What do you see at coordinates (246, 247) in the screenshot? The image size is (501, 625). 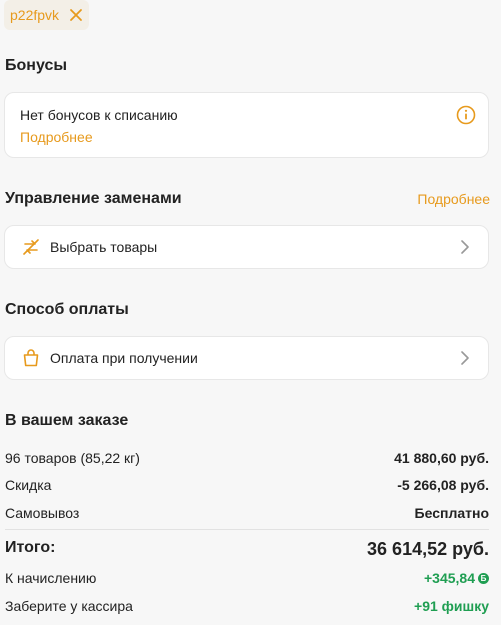 I see `select-products-button: Выбрать товары` at bounding box center [246, 247].